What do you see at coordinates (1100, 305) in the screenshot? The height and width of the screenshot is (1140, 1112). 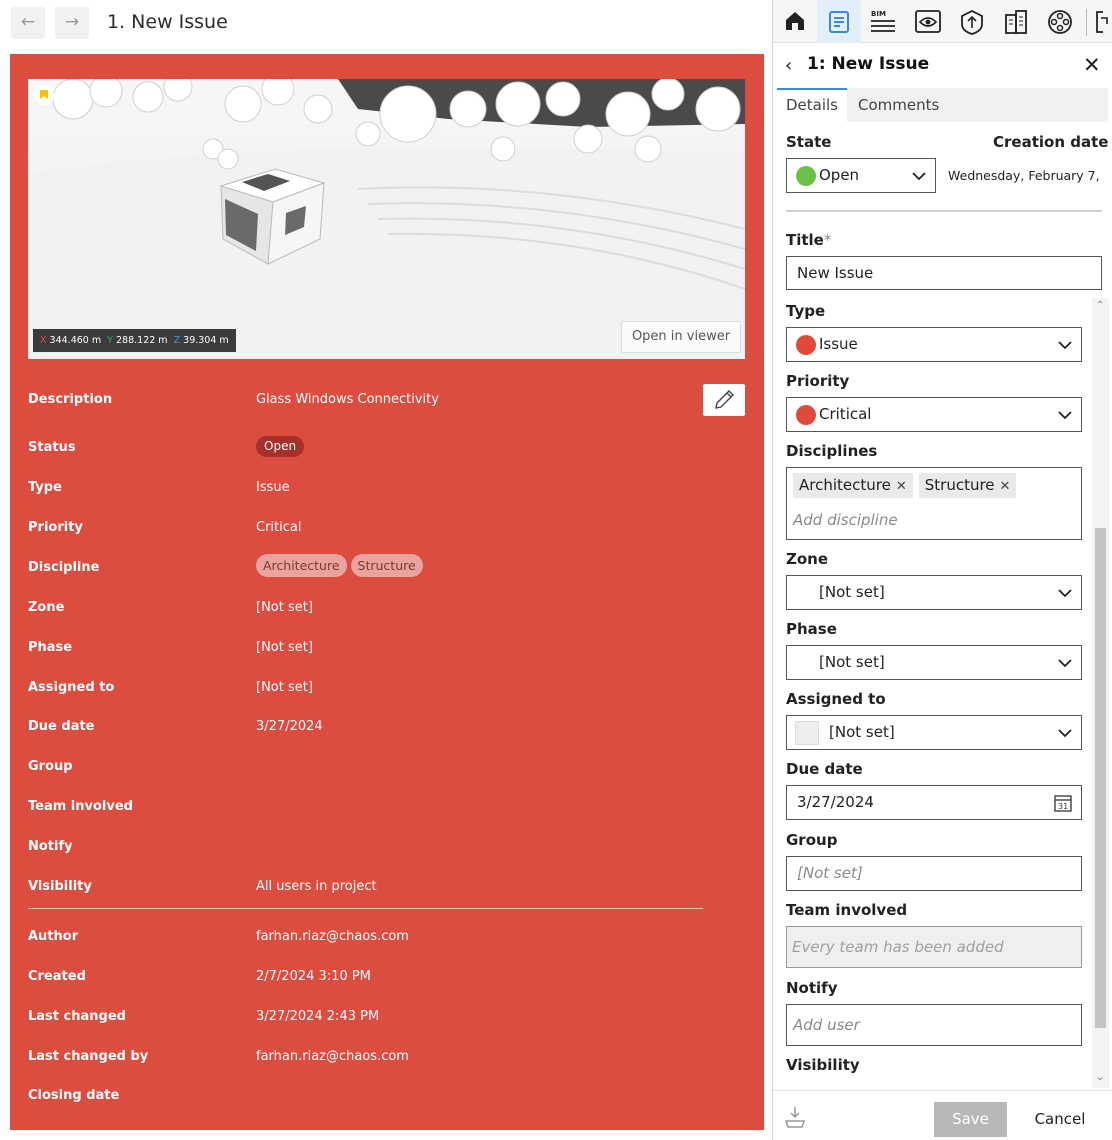 I see `scroll-up-icon: ⌃` at bounding box center [1100, 305].